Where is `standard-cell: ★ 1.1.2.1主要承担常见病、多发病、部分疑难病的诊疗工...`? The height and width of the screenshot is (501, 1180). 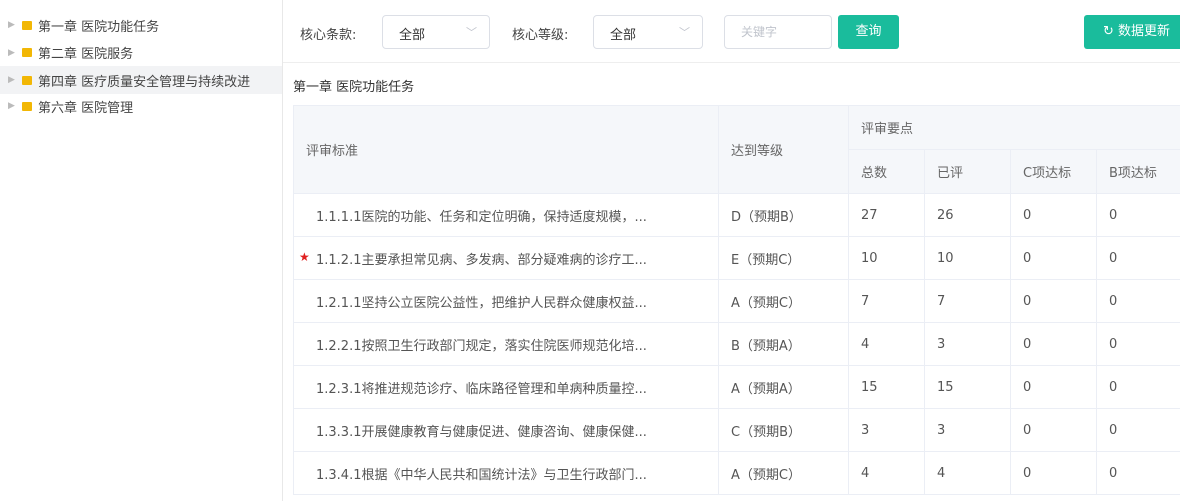
standard-cell: ★ 1.1.2.1主要承担常见病、多发病、部分疑难病的诊疗工... is located at coordinates (506, 258).